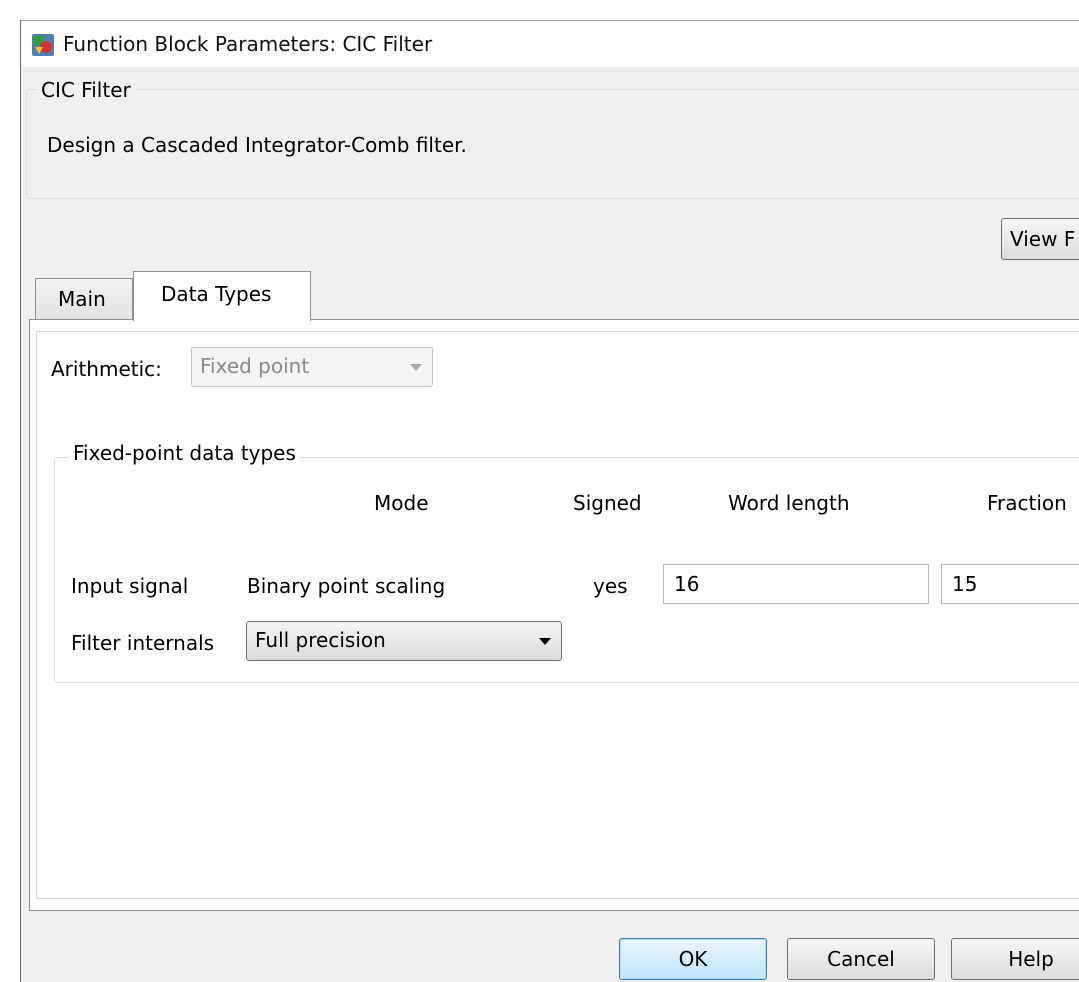  What do you see at coordinates (610, 586) in the screenshot?
I see `input-signal-signed: yes` at bounding box center [610, 586].